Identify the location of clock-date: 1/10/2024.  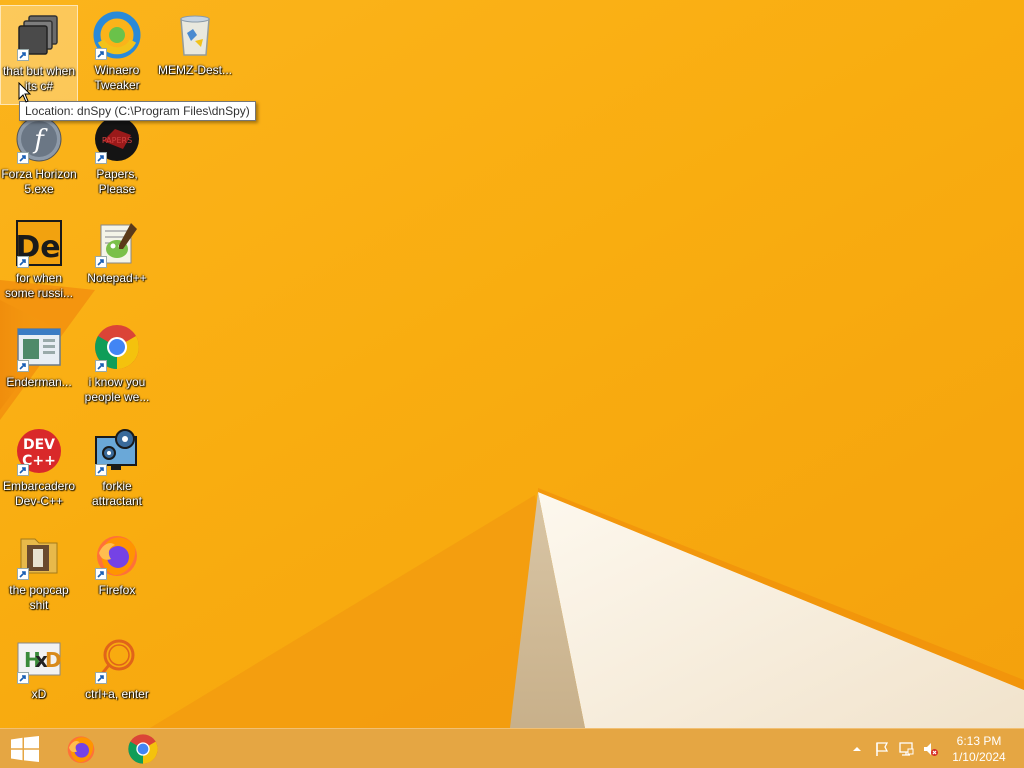
(979, 757).